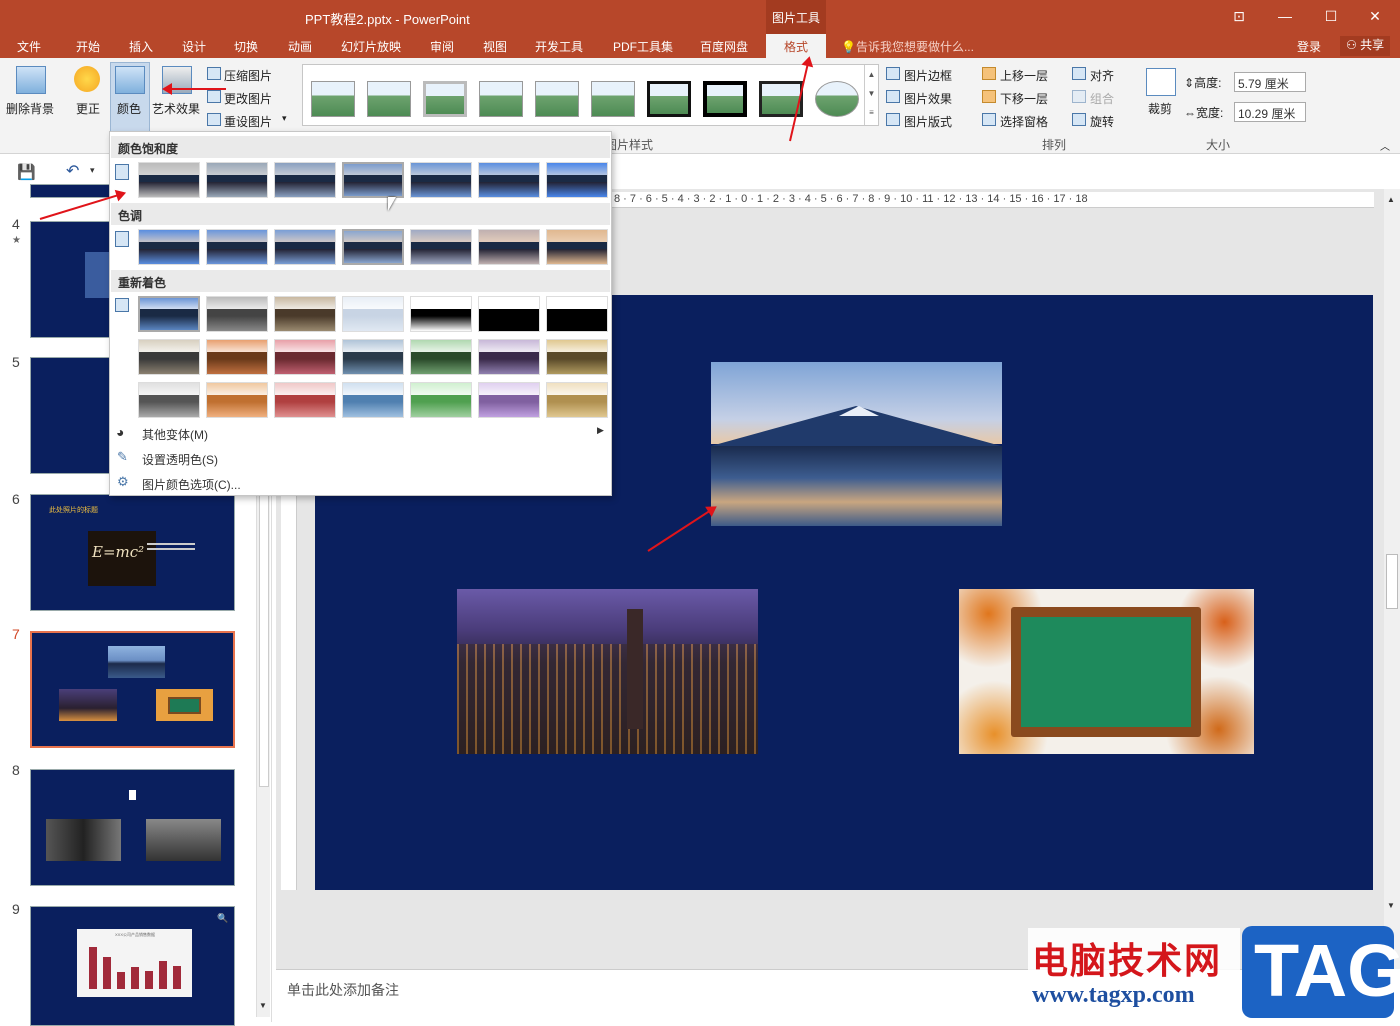 The image size is (1400, 1026). What do you see at coordinates (284, 118) in the screenshot?
I see `chevron-down-icon: ▾` at bounding box center [284, 118].